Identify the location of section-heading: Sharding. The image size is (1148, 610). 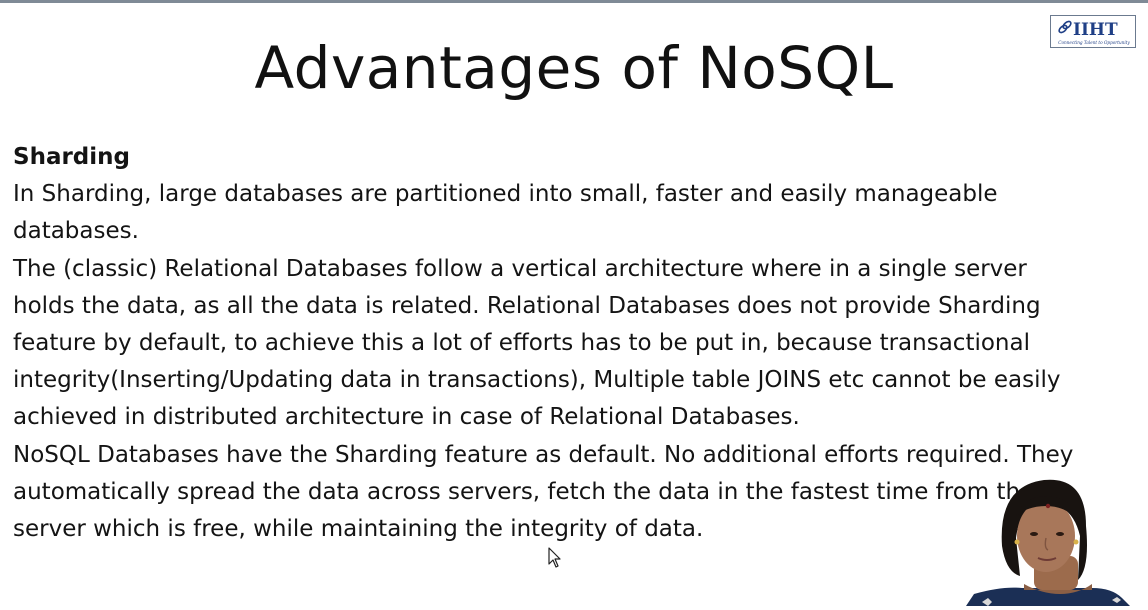
(71, 157).